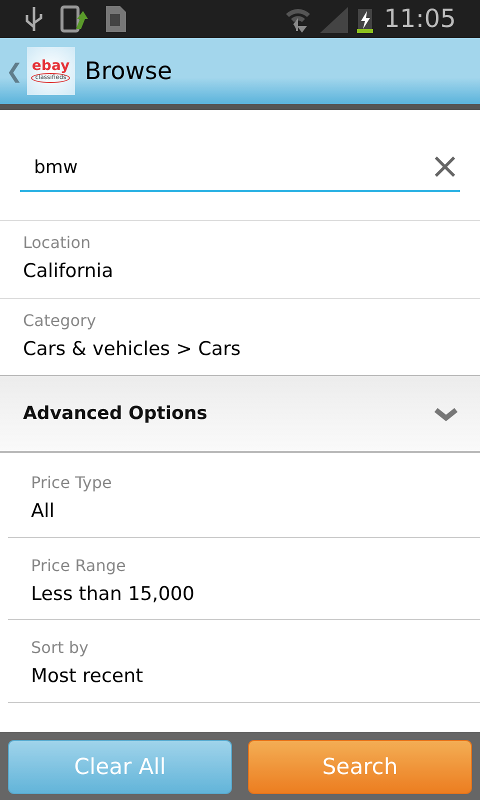 Image resolution: width=480 pixels, height=800 pixels. What do you see at coordinates (244, 495) in the screenshot?
I see `form-field: Price Type All` at bounding box center [244, 495].